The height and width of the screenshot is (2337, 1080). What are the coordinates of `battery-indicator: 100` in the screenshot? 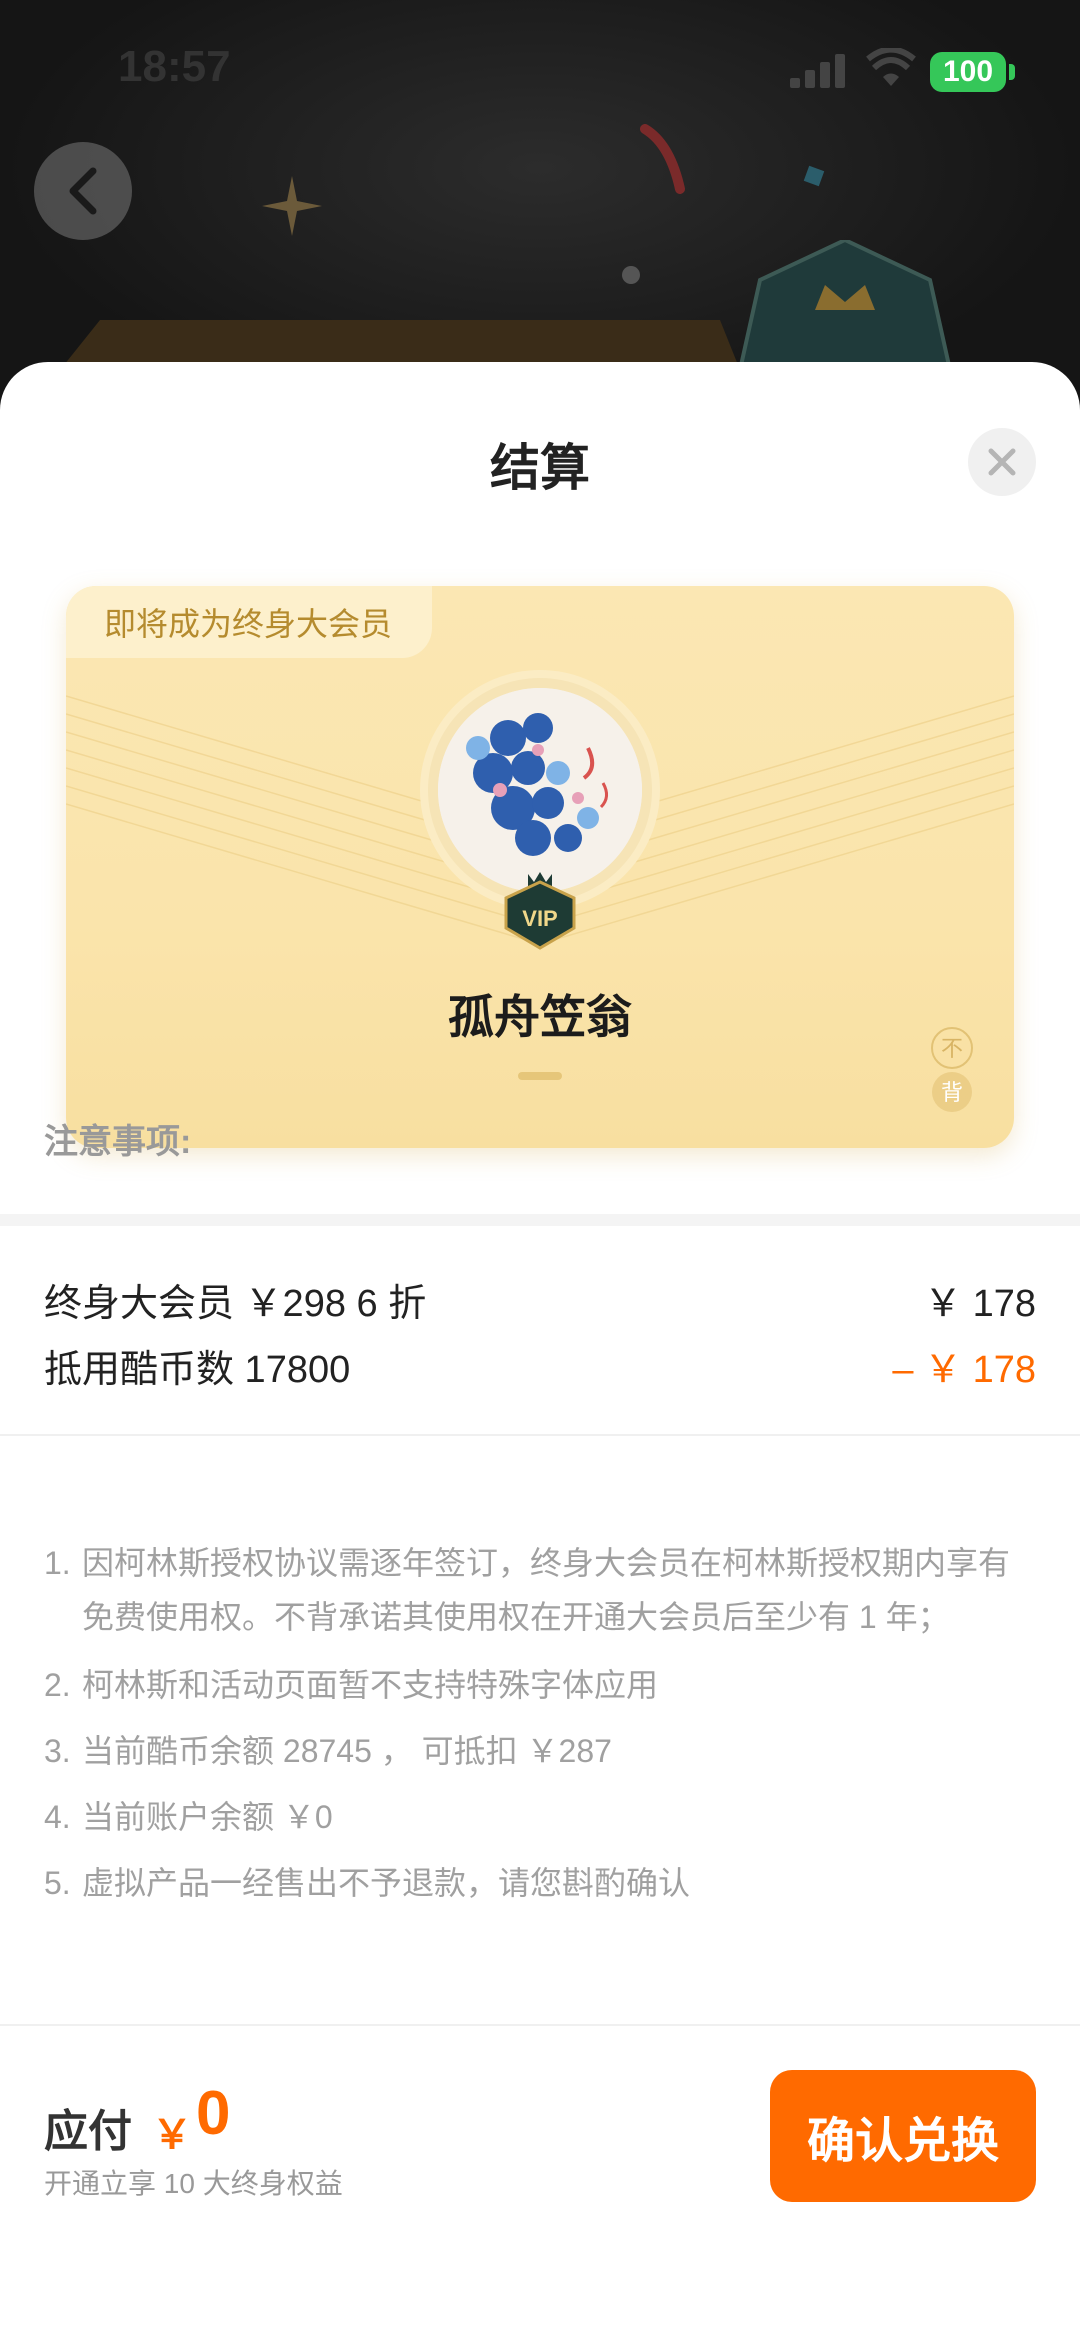 It's located at (968, 72).